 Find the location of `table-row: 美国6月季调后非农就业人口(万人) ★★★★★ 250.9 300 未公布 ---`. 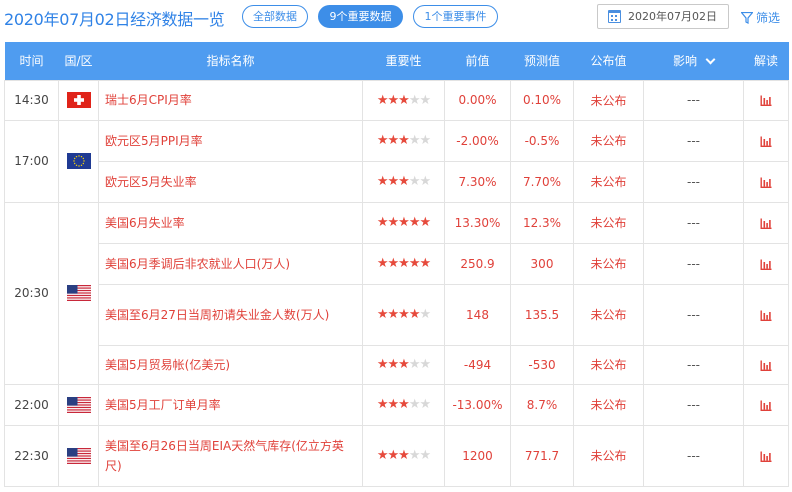

table-row: 美国6月季调后非农就业人口(万人) ★★★★★ 250.9 300 未公布 --- is located at coordinates (397, 263).